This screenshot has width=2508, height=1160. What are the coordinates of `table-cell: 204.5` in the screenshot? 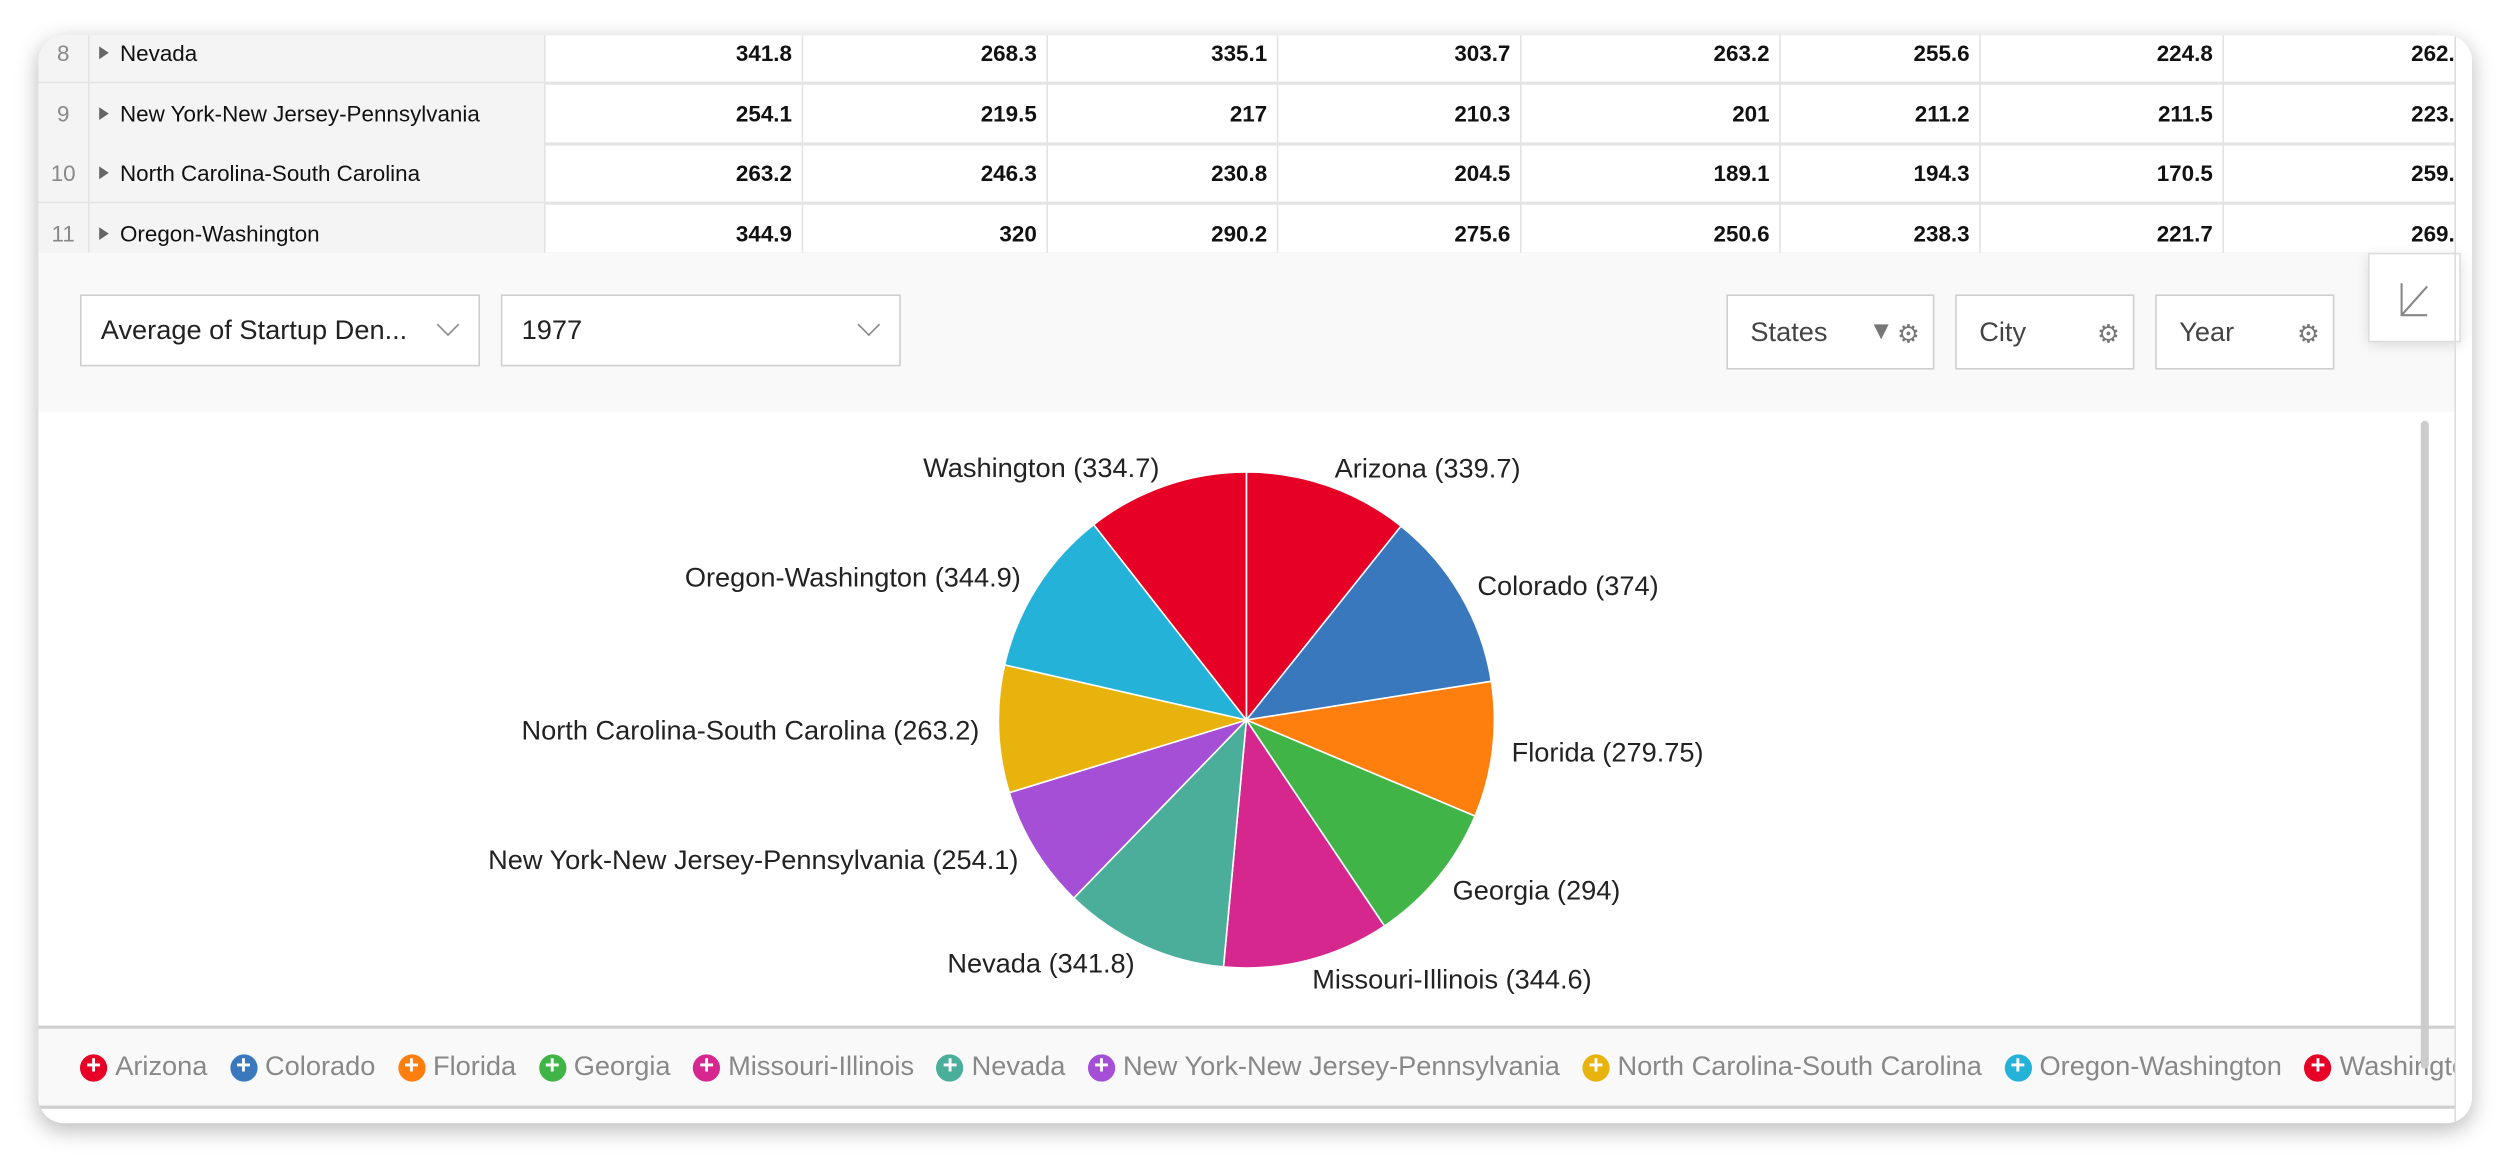 It's located at (1400, 172).